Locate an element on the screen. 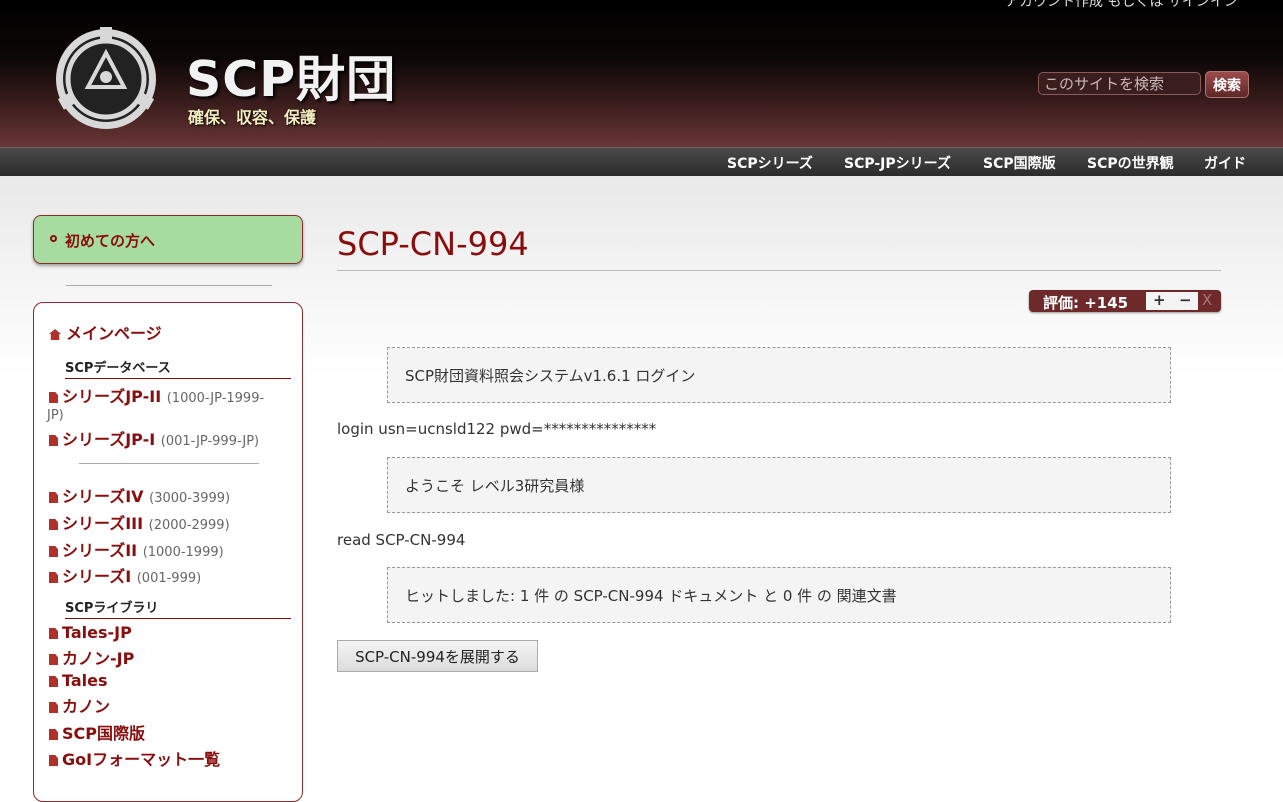 The height and width of the screenshot is (802, 1283). sidebar-item-series-jp-1: シリーズJP-I (001-JP-999-JP) is located at coordinates (154, 438).